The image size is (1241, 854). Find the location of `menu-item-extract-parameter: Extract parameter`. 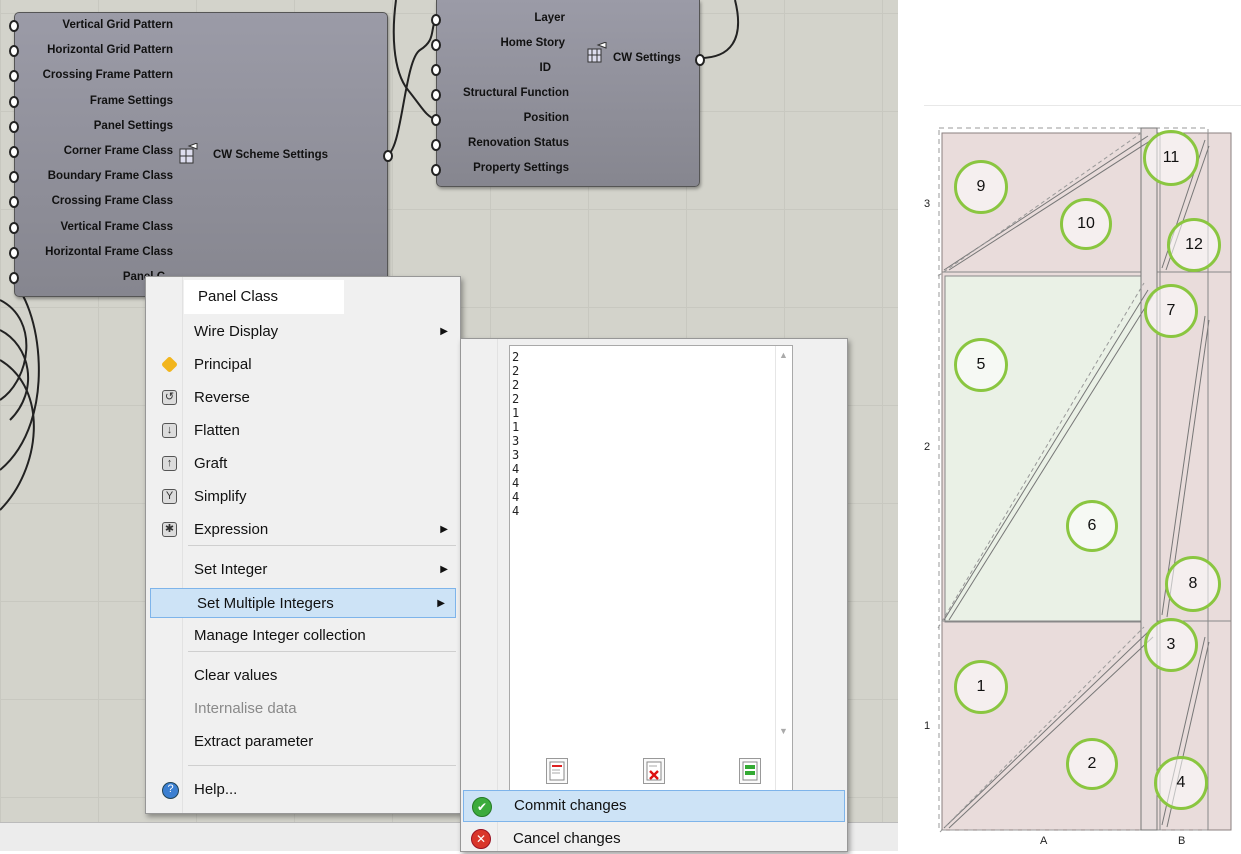

menu-item-extract-parameter: Extract parameter is located at coordinates (303, 742).